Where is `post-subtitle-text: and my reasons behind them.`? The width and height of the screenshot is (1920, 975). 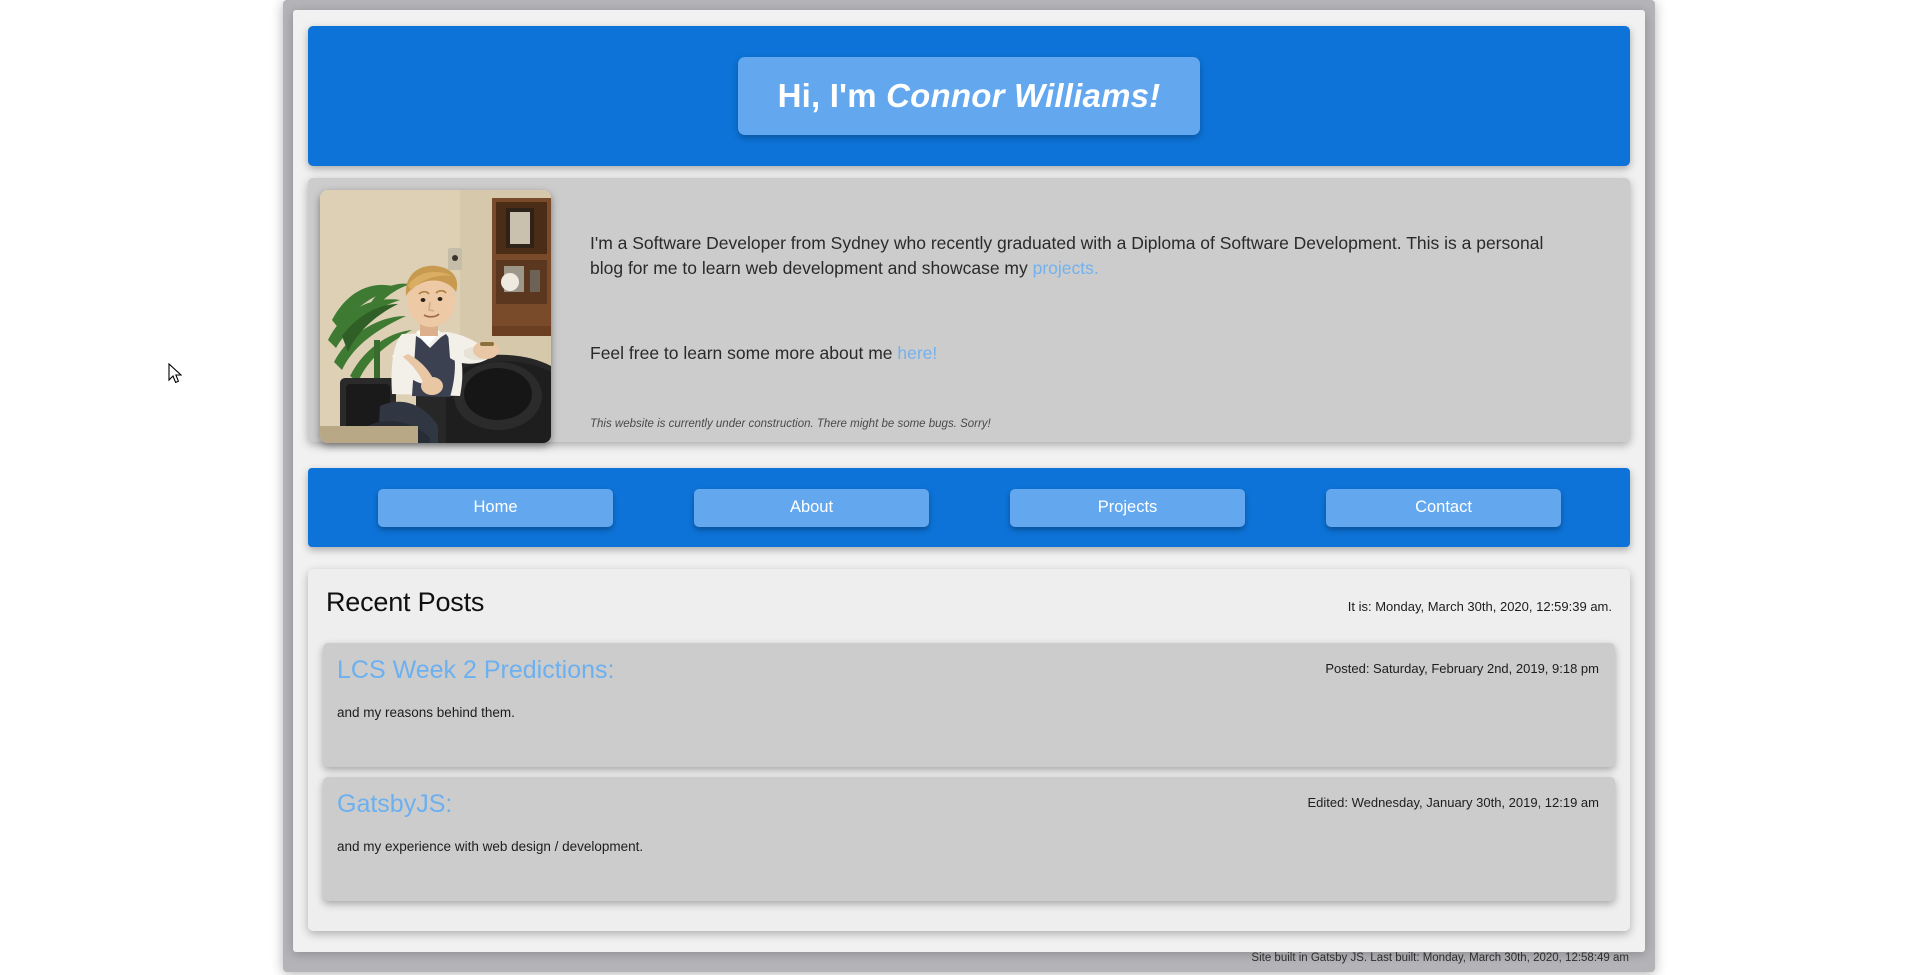
post-subtitle-text: and my reasons behind them. is located at coordinates (426, 712).